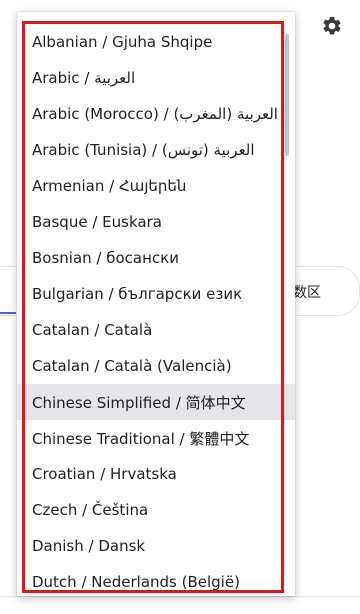 The height and width of the screenshot is (614, 360). I want to click on background-tab-indicator, so click(8, 313).